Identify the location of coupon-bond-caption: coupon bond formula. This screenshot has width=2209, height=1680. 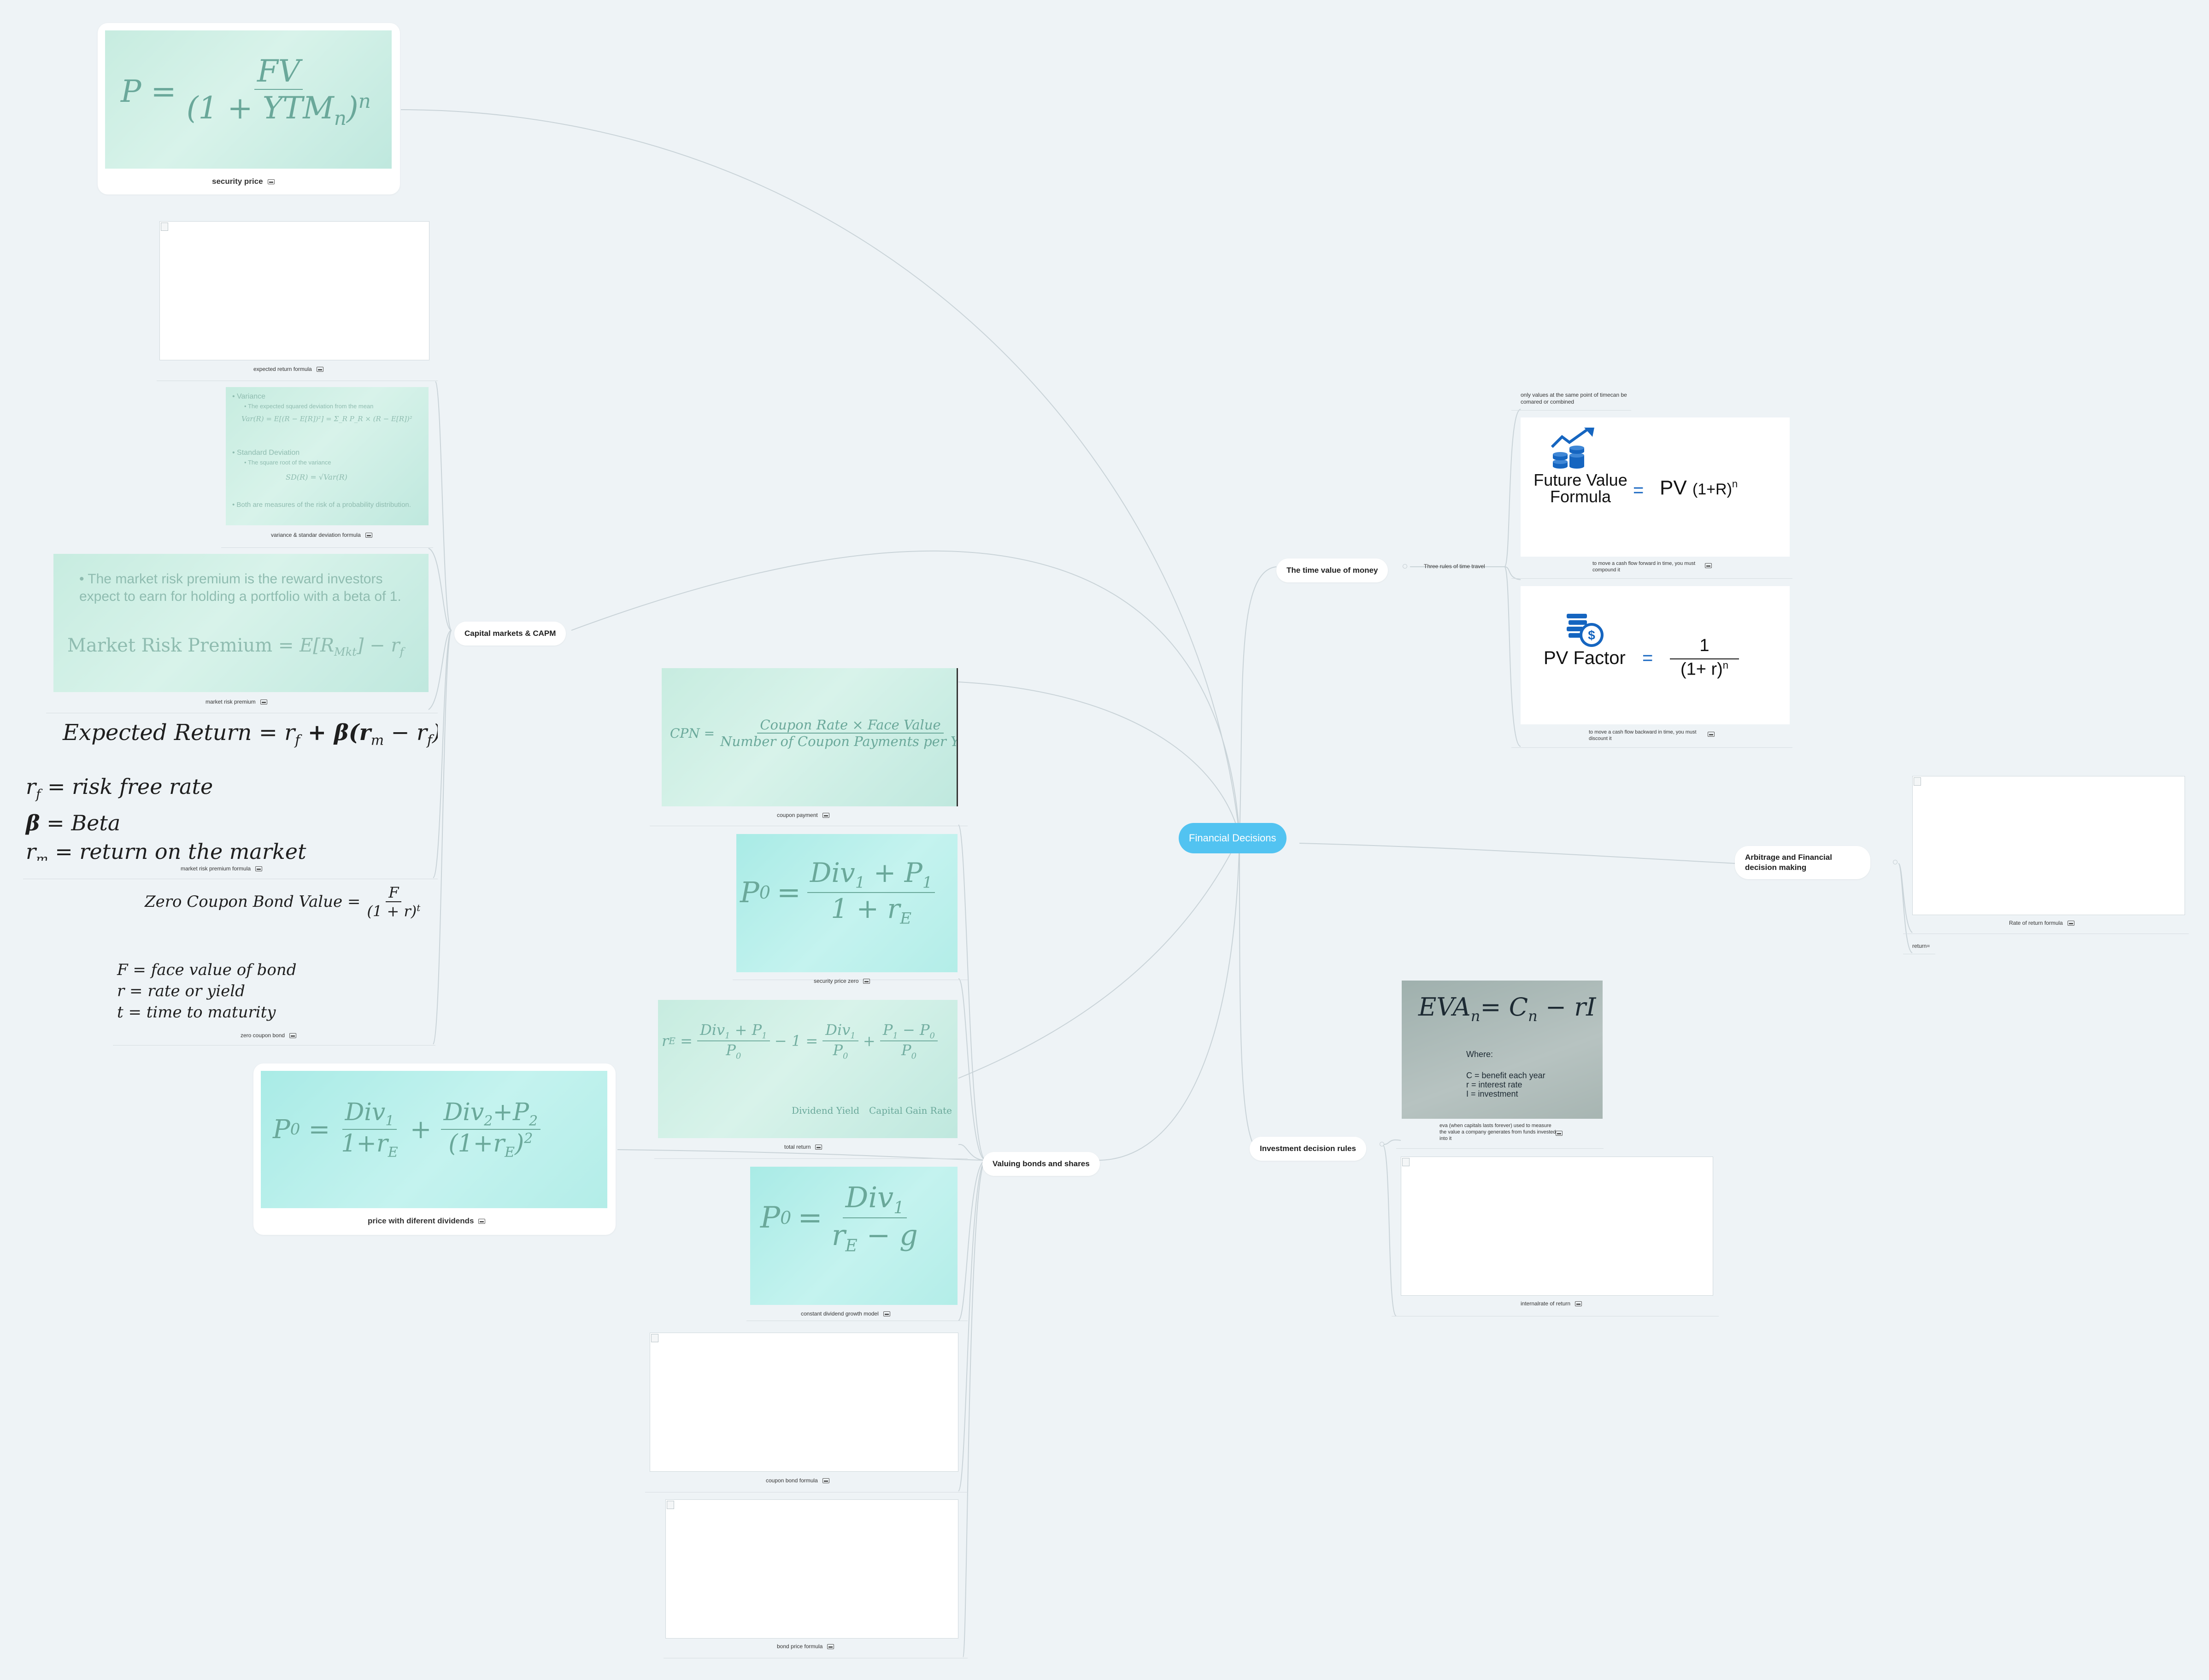
(797, 1480).